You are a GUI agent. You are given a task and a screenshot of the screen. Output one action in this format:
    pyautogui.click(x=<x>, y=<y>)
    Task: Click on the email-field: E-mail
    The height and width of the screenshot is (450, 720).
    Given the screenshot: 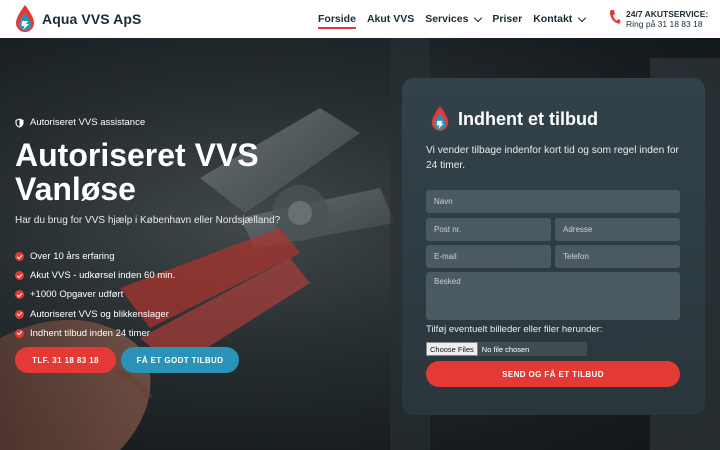 What is the action you would take?
    pyautogui.click(x=488, y=256)
    